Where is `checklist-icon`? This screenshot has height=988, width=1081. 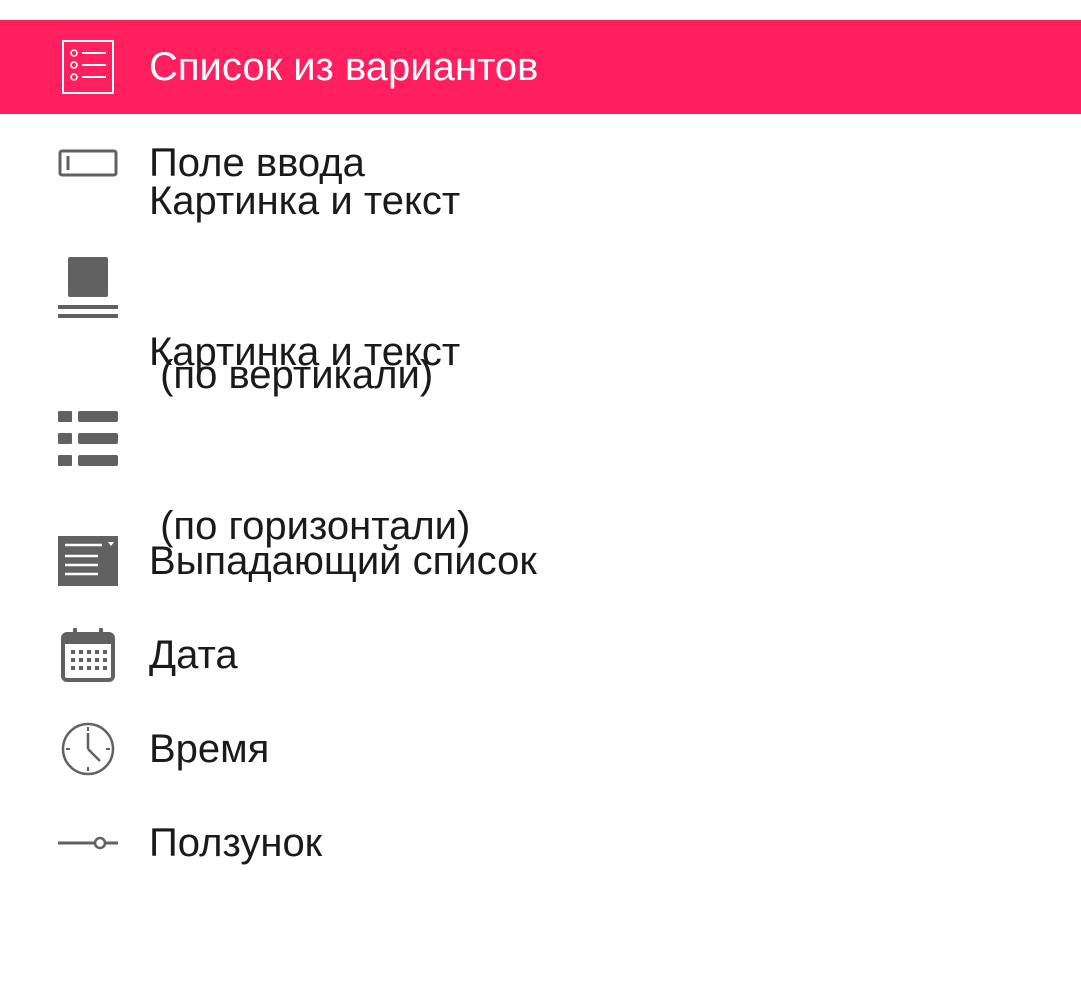 checklist-icon is located at coordinates (88, 67).